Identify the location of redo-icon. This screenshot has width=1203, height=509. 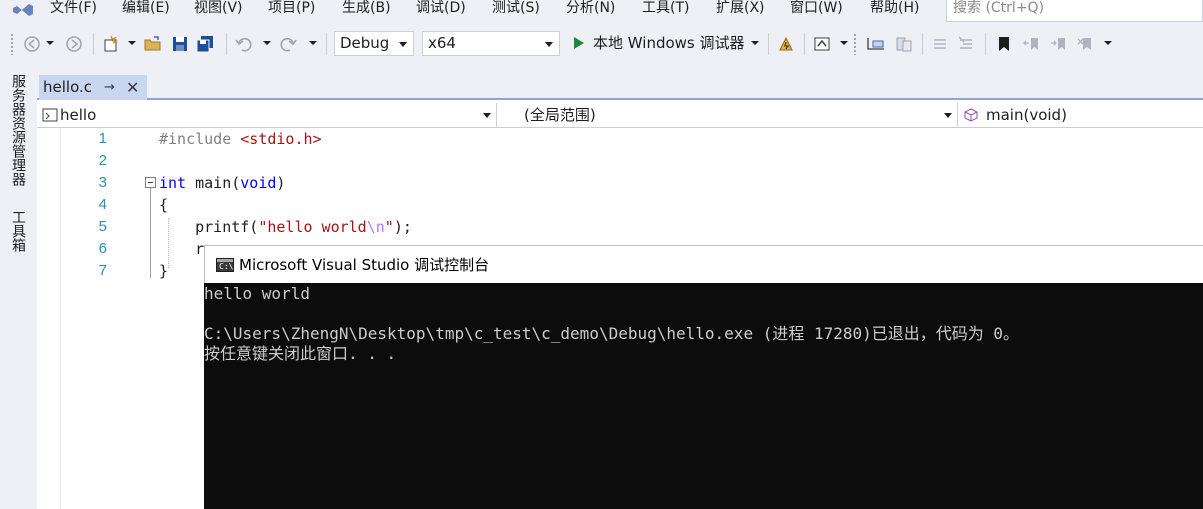
(288, 44).